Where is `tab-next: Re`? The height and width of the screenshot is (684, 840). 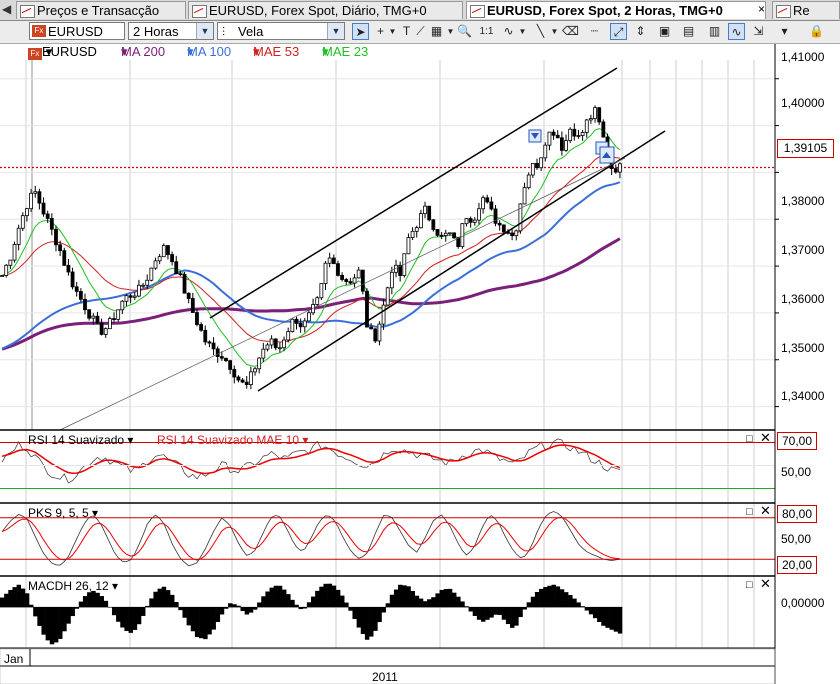 tab-next: Re is located at coordinates (806, 10).